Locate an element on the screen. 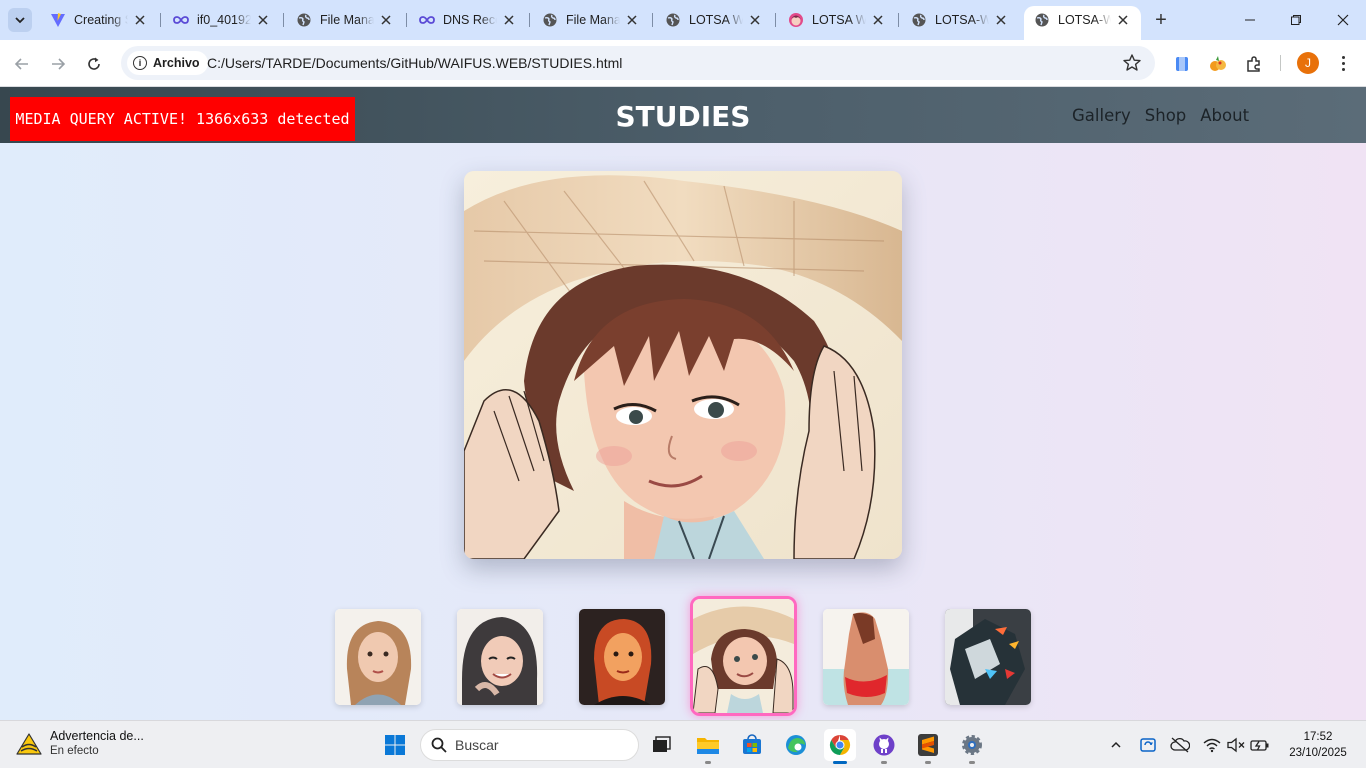 The width and height of the screenshot is (1366, 768). task-view-button is located at coordinates (661, 745).